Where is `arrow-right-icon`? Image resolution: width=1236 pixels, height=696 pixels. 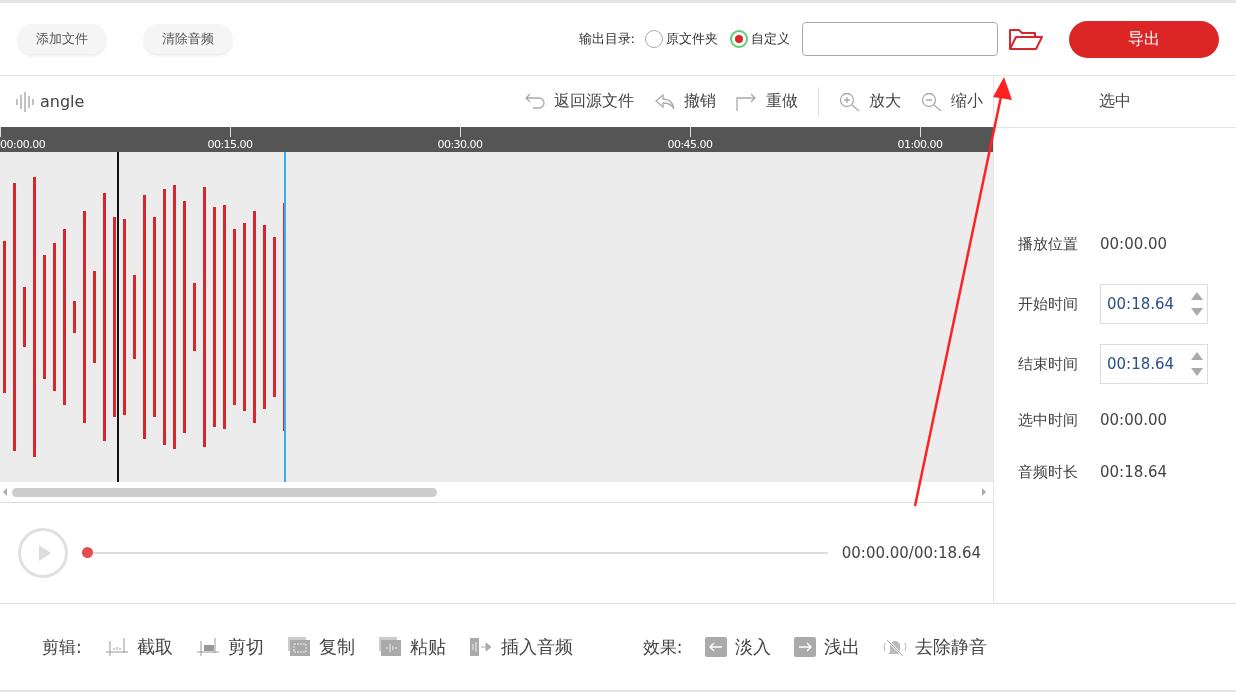 arrow-right-icon is located at coordinates (805, 647).